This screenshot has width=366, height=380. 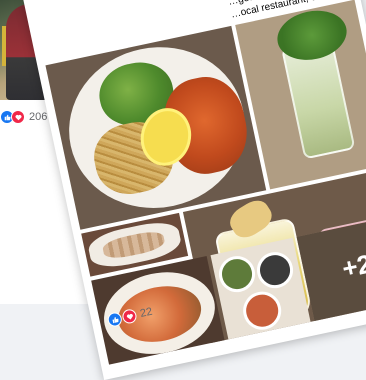 I want to click on reaction-count: 22, so click(x=146, y=312).